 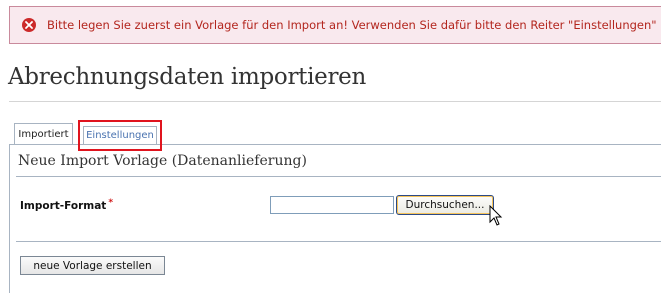 I want to click on tab-importiert: Importiert, so click(x=43, y=133).